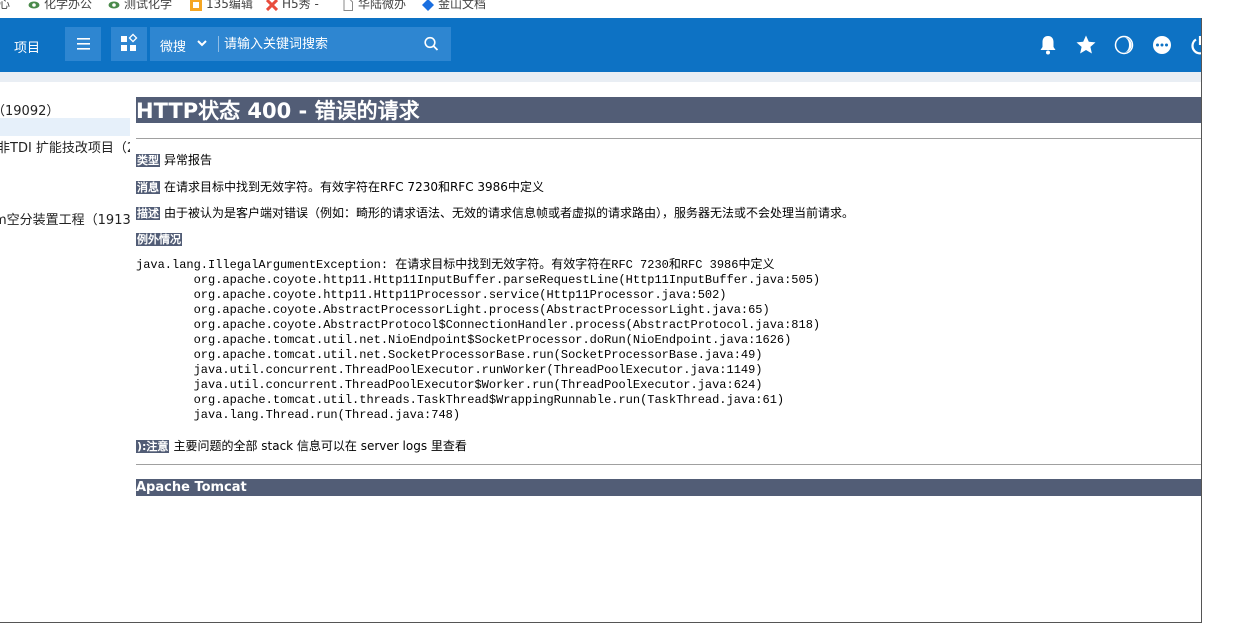 The image size is (1250, 629). I want to click on chevron-down-icon, so click(202, 43).